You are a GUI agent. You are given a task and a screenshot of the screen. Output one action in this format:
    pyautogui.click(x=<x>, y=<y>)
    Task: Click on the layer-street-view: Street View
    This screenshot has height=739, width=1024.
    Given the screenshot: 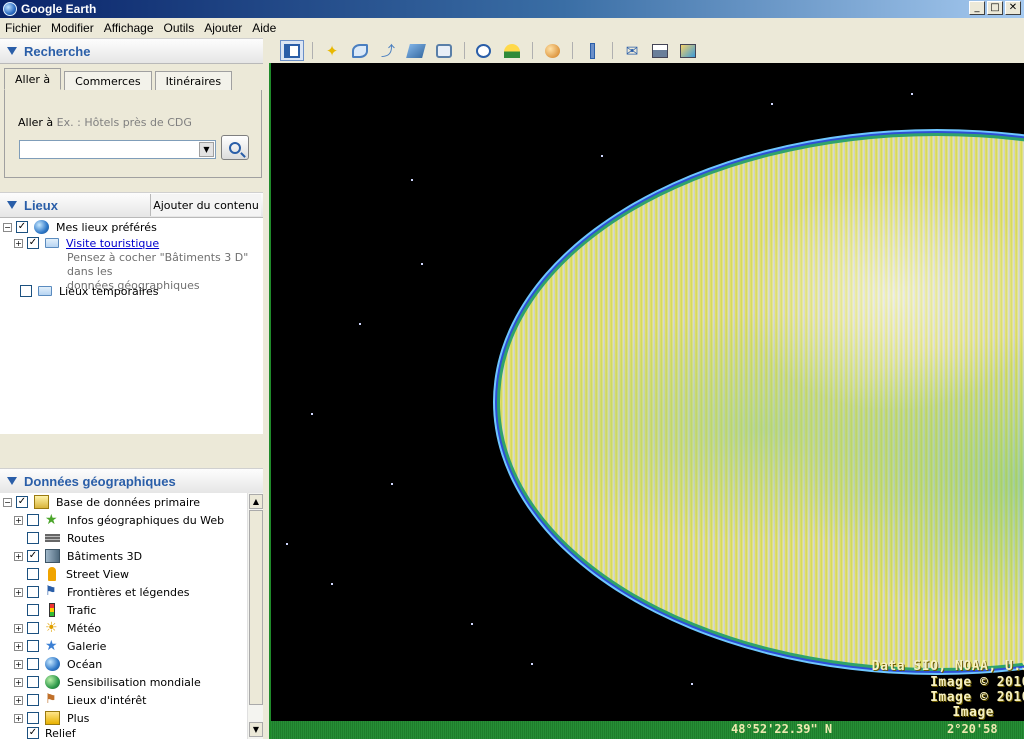 What is the action you would take?
    pyautogui.click(x=71, y=574)
    